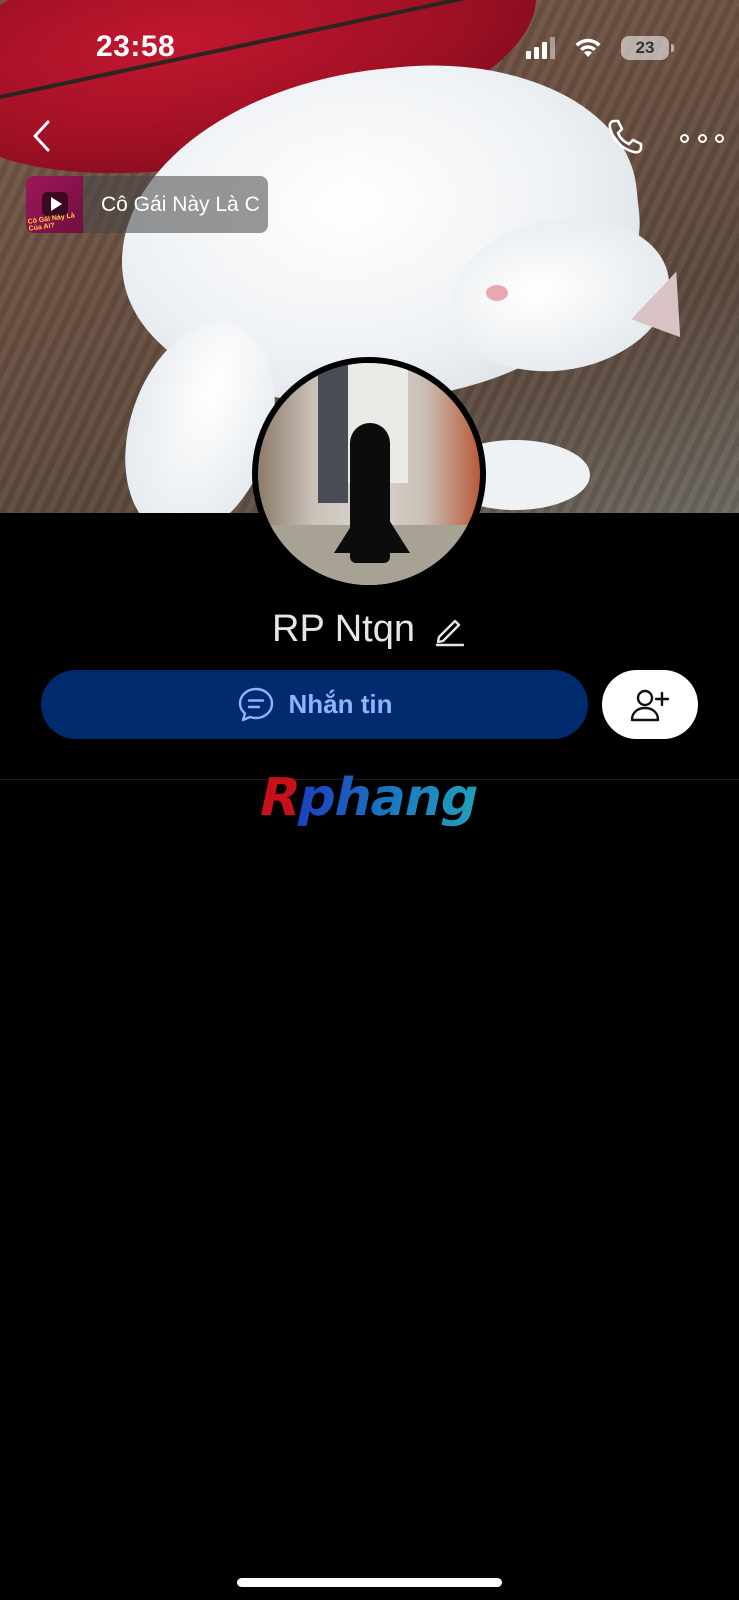  I want to click on home-indicator, so click(369, 1582).